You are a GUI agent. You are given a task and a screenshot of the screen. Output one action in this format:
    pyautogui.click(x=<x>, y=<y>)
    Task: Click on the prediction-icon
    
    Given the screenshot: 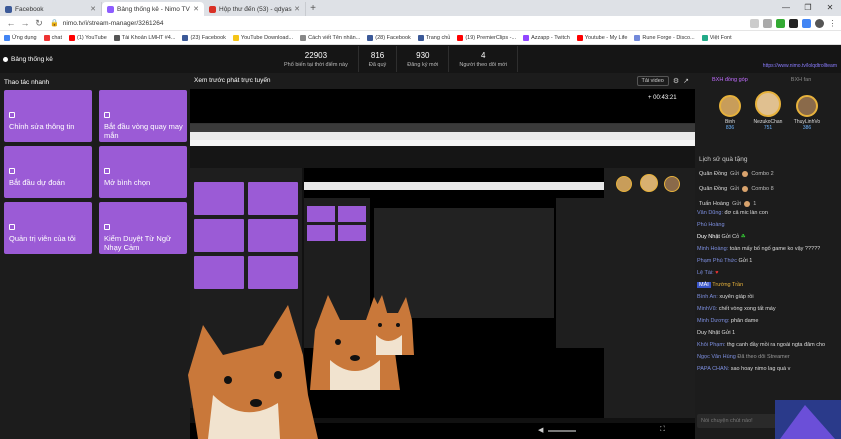 What is the action you would take?
    pyautogui.click(x=12, y=171)
    